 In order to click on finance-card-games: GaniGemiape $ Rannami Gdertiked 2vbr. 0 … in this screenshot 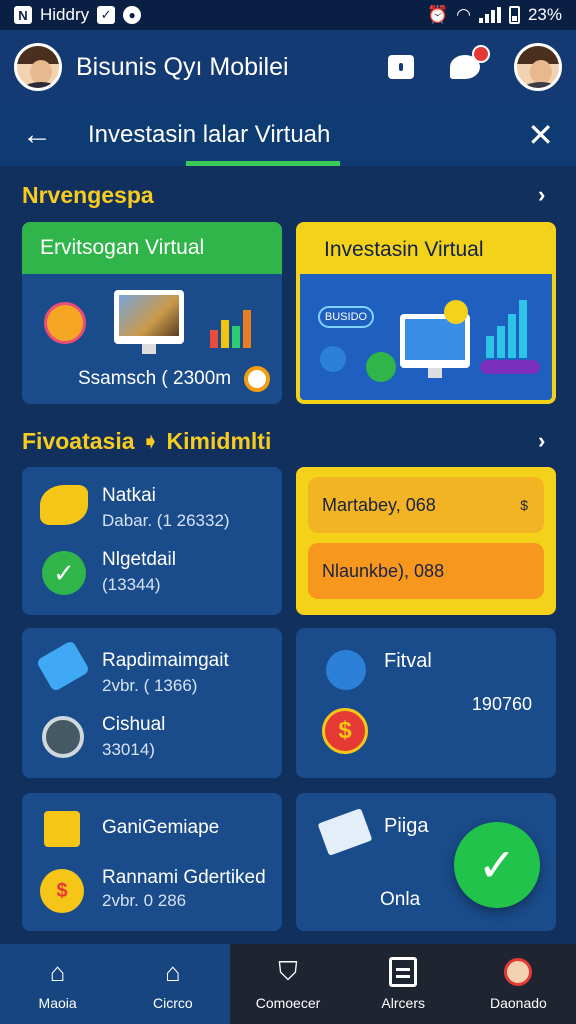, I will do `click(152, 862)`.